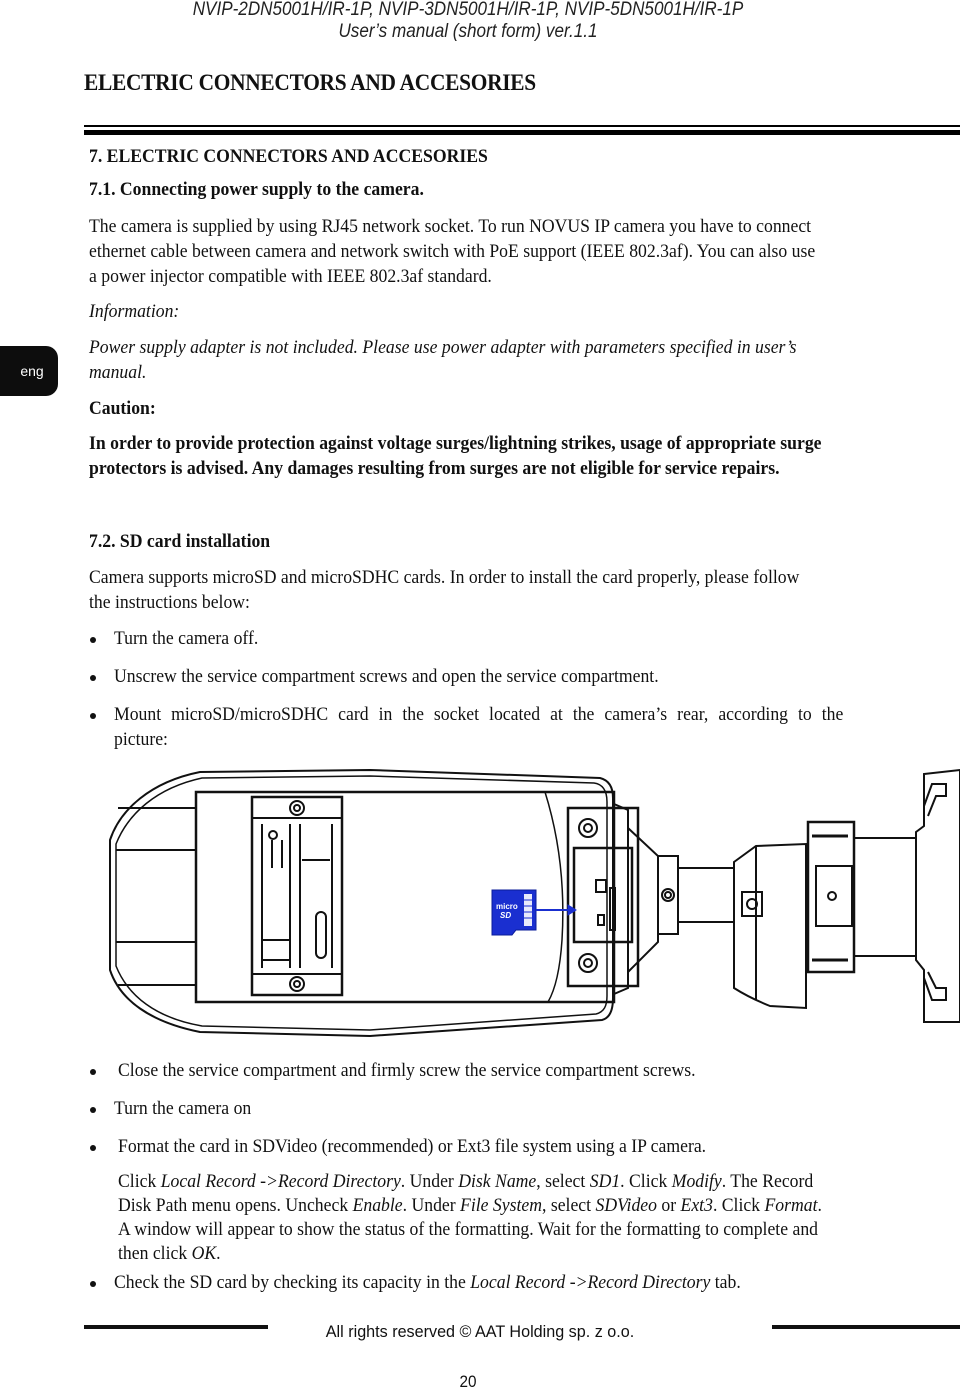  I want to click on language-tab: eng, so click(29, 371).